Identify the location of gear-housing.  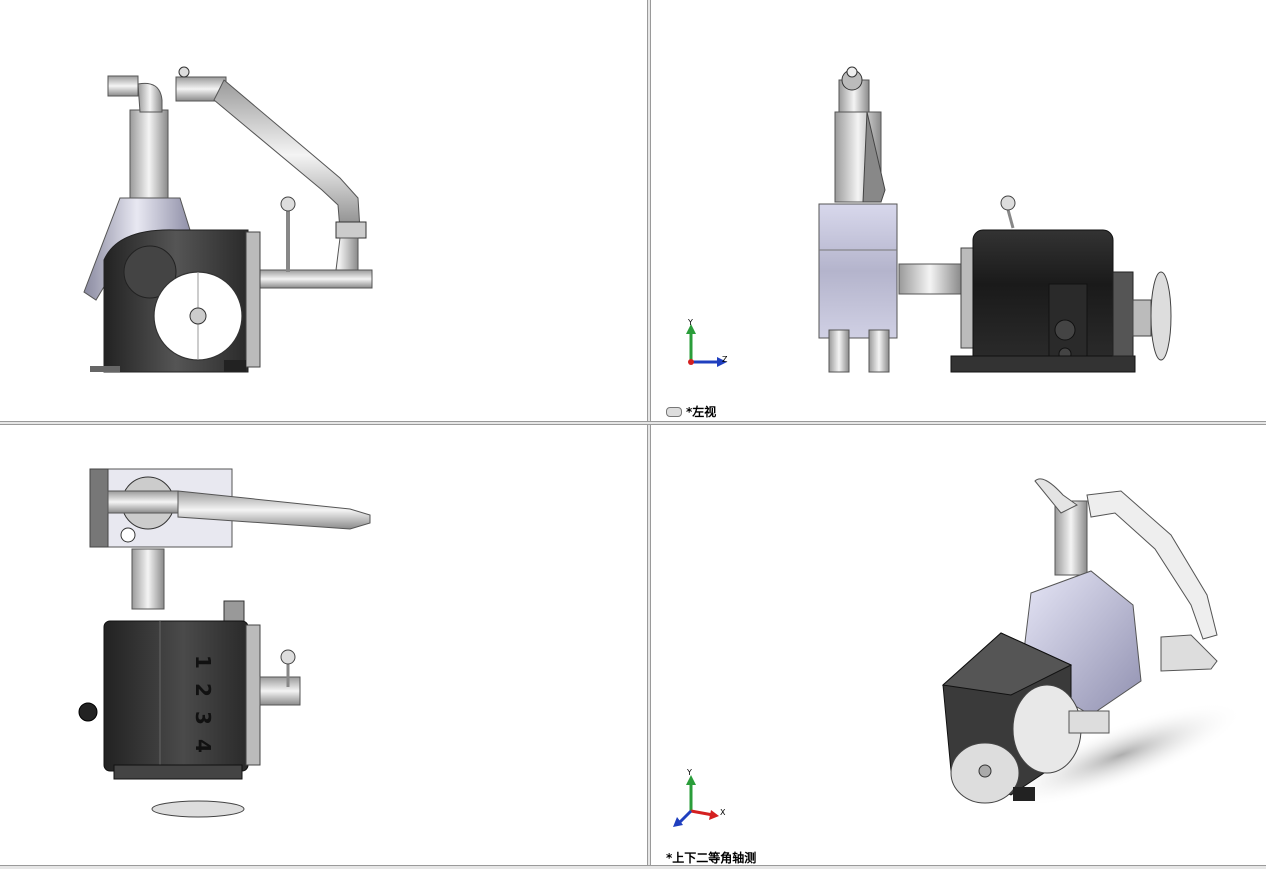
(858, 271).